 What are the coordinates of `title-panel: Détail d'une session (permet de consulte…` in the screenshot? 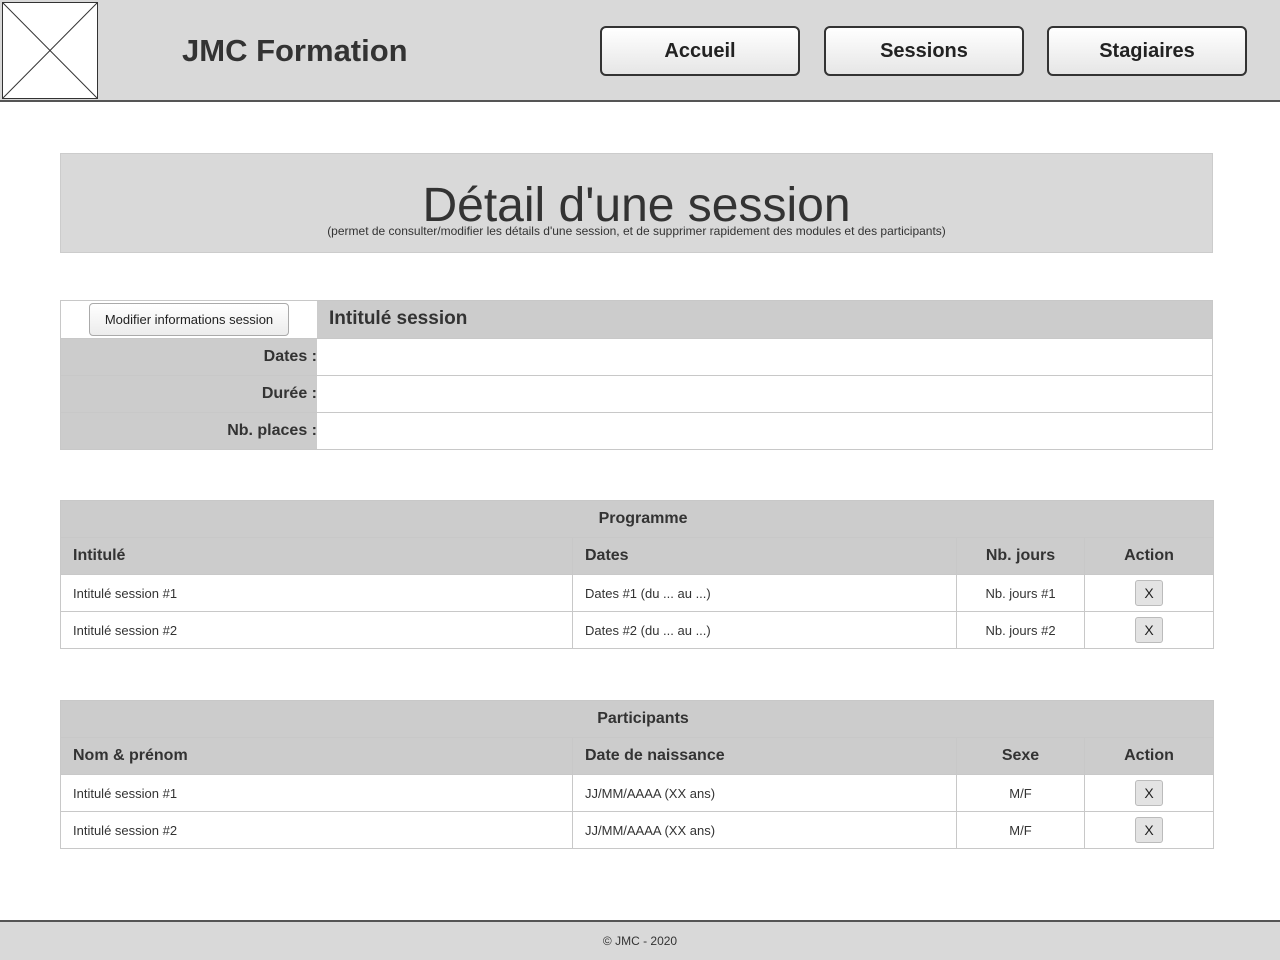 It's located at (636, 203).